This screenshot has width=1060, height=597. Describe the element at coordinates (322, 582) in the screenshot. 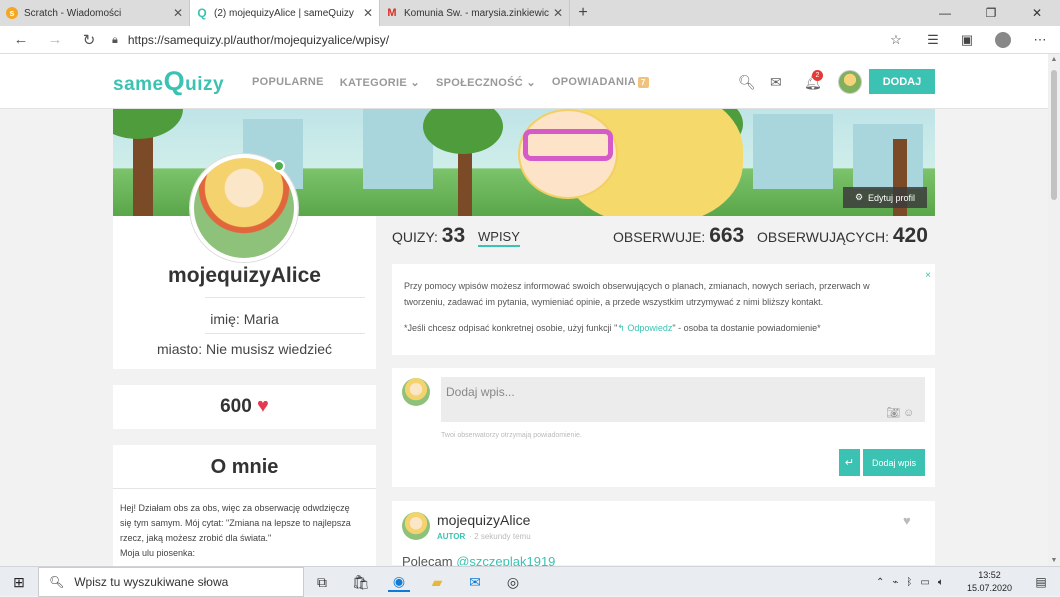

I see `task-view-icon: ⧉` at that location.